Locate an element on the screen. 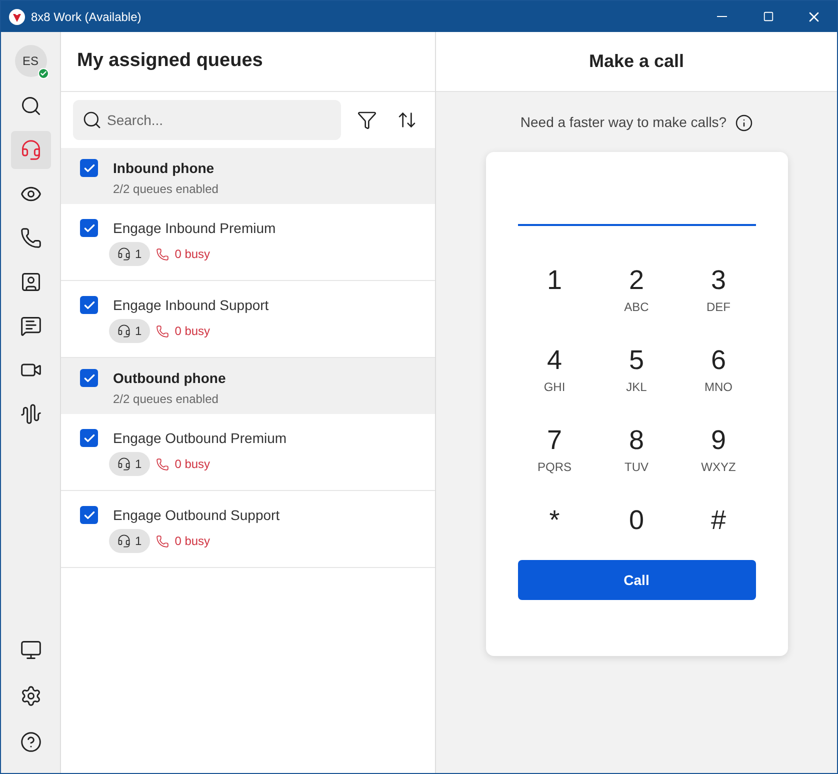 This screenshot has width=838, height=774. dialpad-key: 3 DEF is located at coordinates (719, 291).